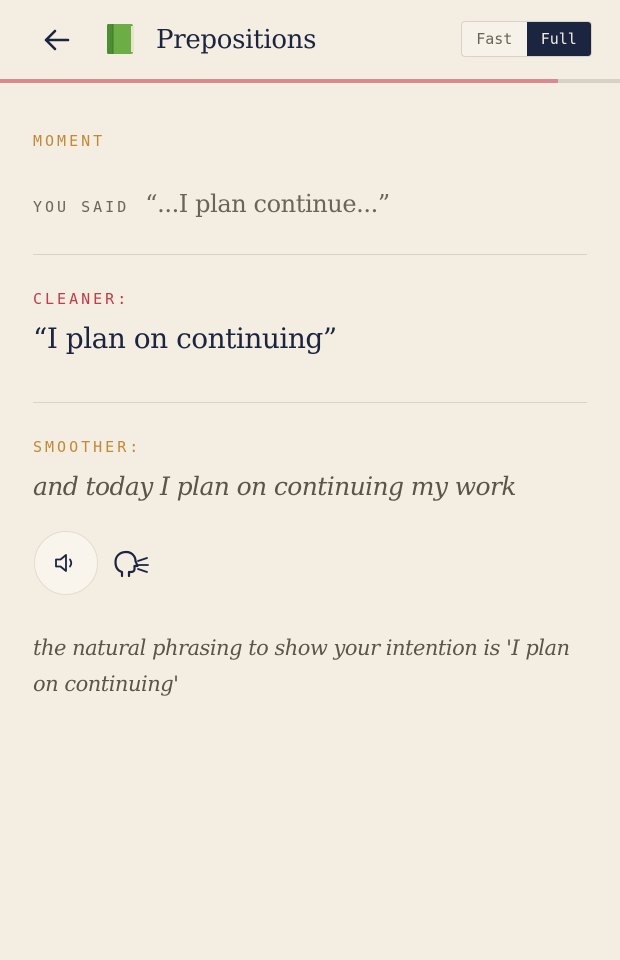 Image resolution: width=620 pixels, height=960 pixels. I want to click on cleaner-label: CLEANER:, so click(81, 299).